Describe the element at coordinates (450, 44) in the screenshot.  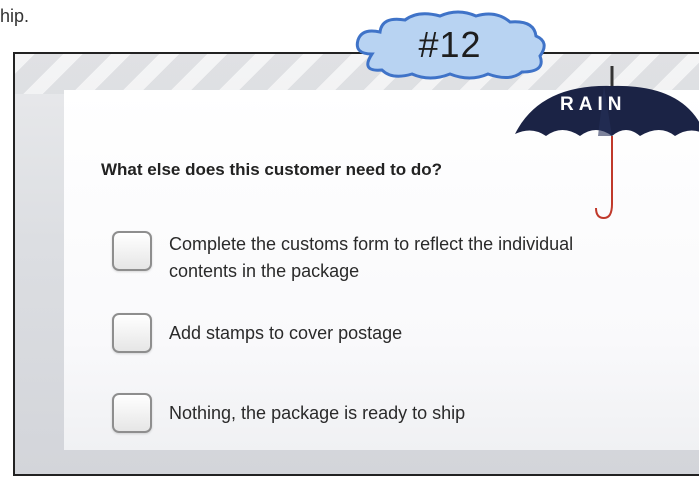
I see `question-number-badge: #12` at that location.